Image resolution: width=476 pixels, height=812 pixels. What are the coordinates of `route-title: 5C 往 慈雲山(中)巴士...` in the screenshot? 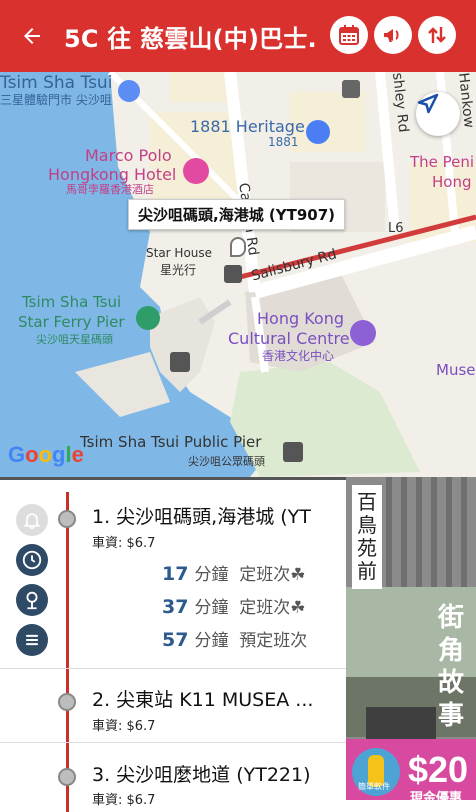 It's located at (190, 38).